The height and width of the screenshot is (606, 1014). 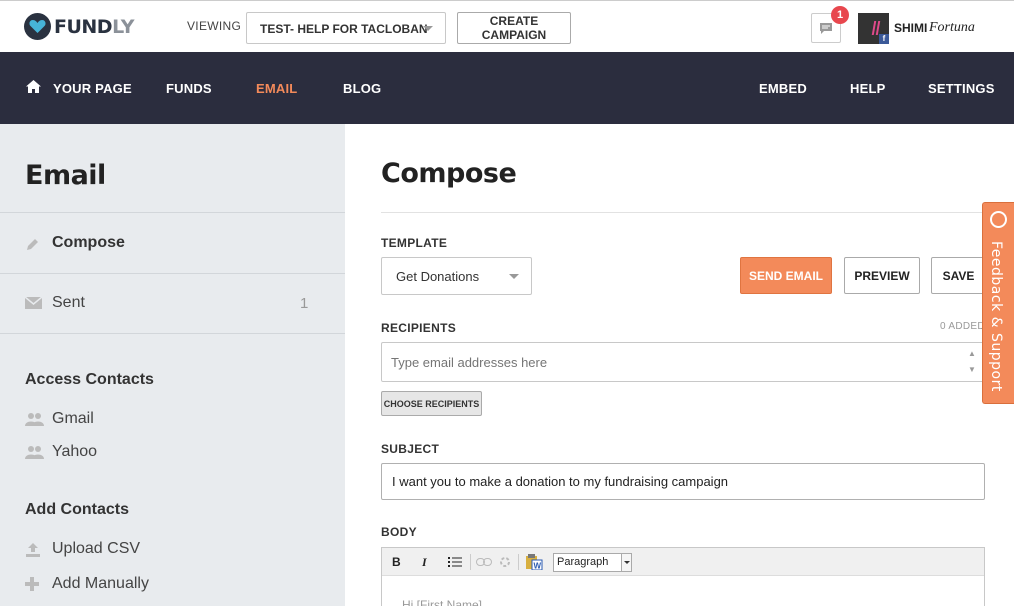 I want to click on nav-settings: SETTINGS, so click(x=961, y=88).